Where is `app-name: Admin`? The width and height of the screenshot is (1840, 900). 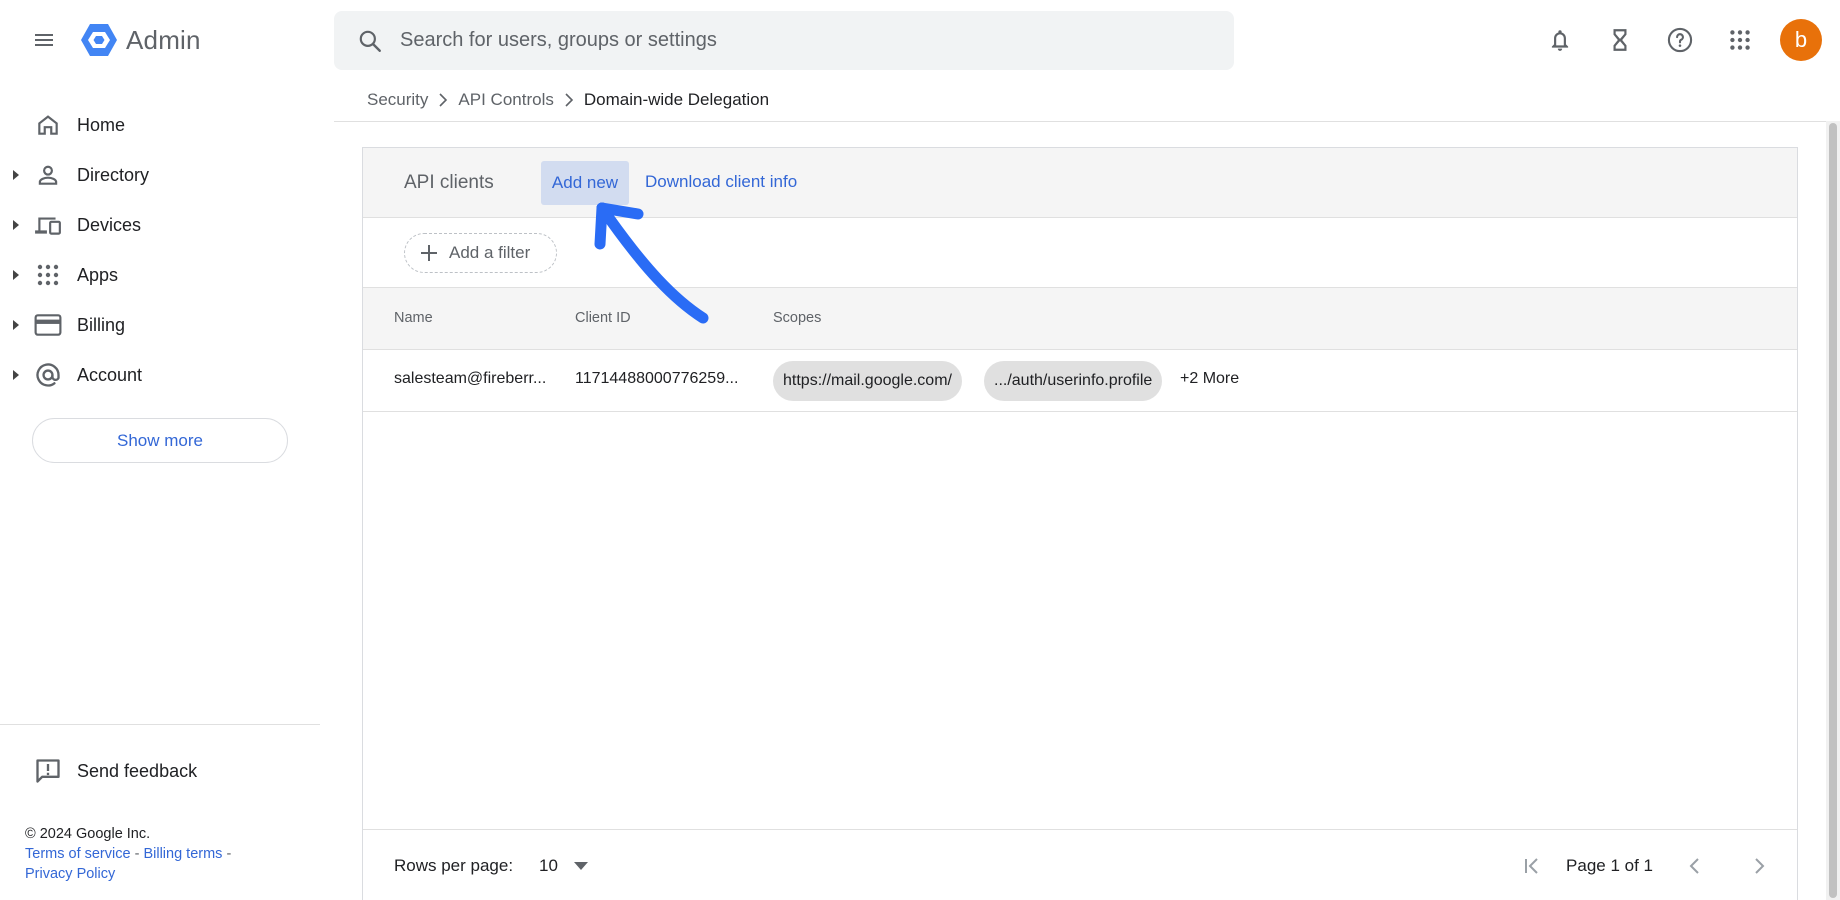 app-name: Admin is located at coordinates (163, 39).